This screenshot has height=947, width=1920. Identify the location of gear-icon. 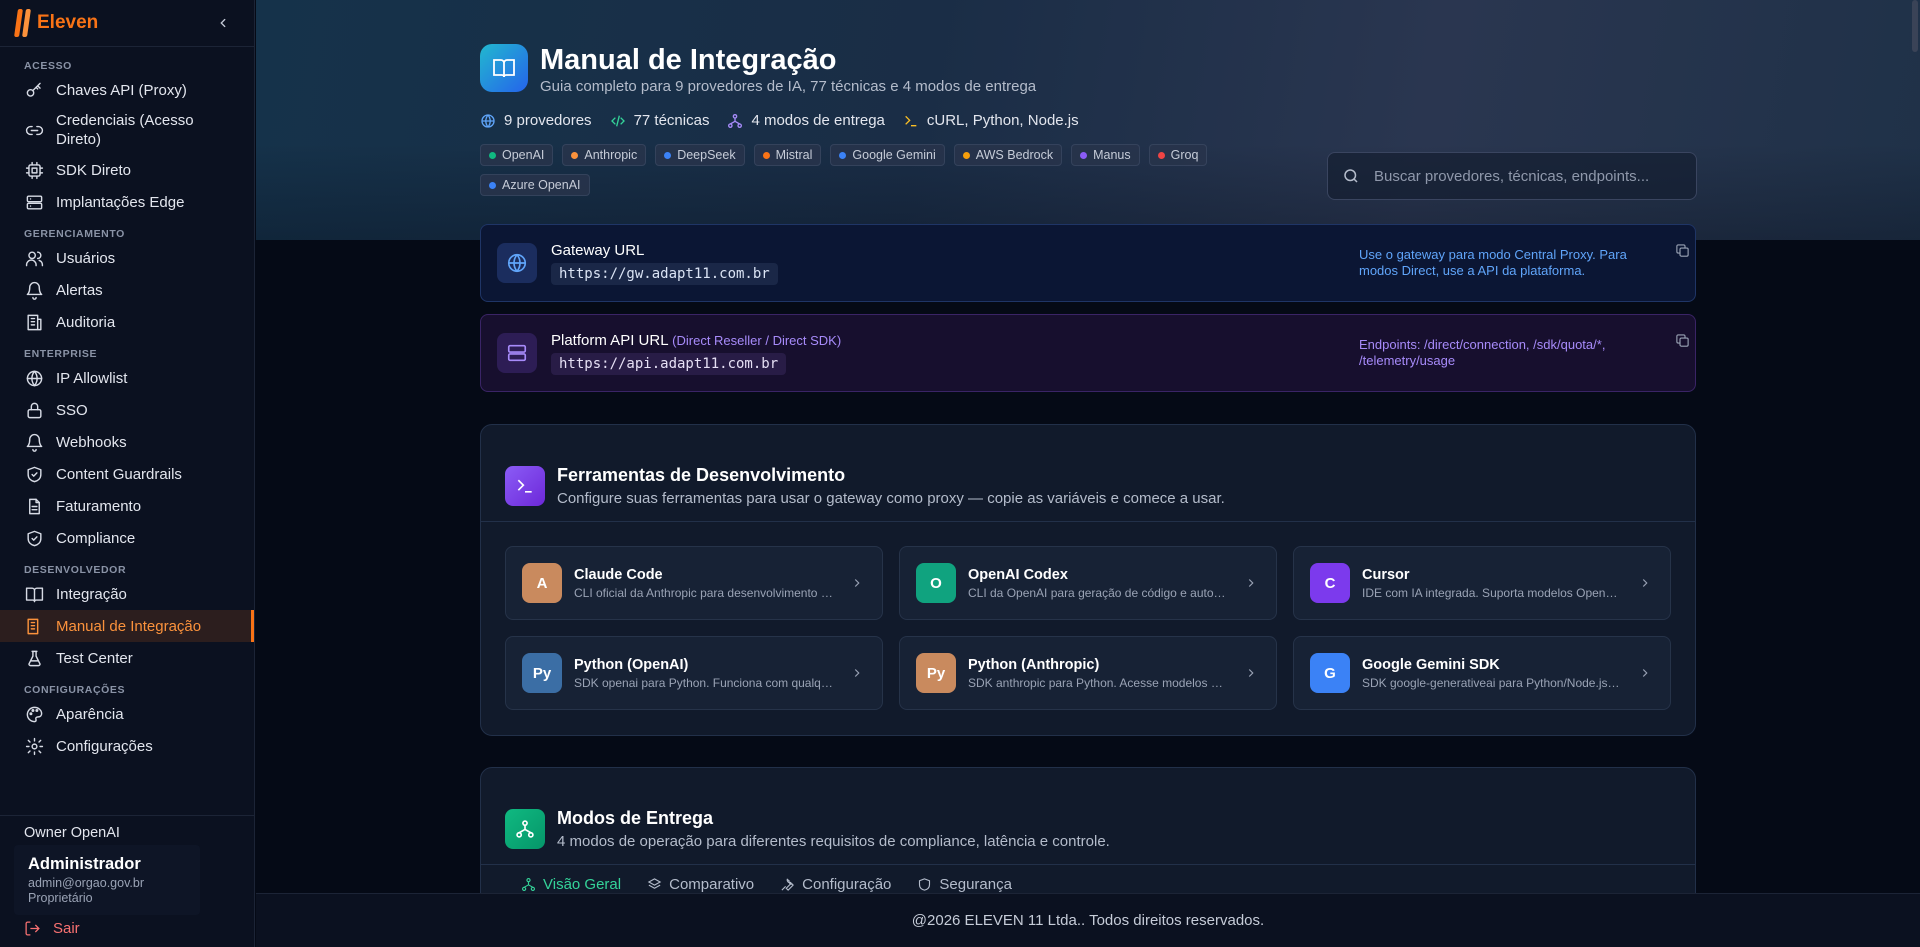
(34, 746).